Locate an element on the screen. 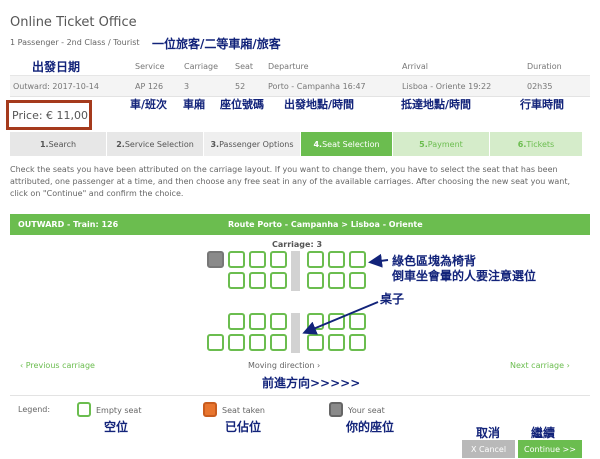  annotation-taken: 已佔位 is located at coordinates (243, 427).